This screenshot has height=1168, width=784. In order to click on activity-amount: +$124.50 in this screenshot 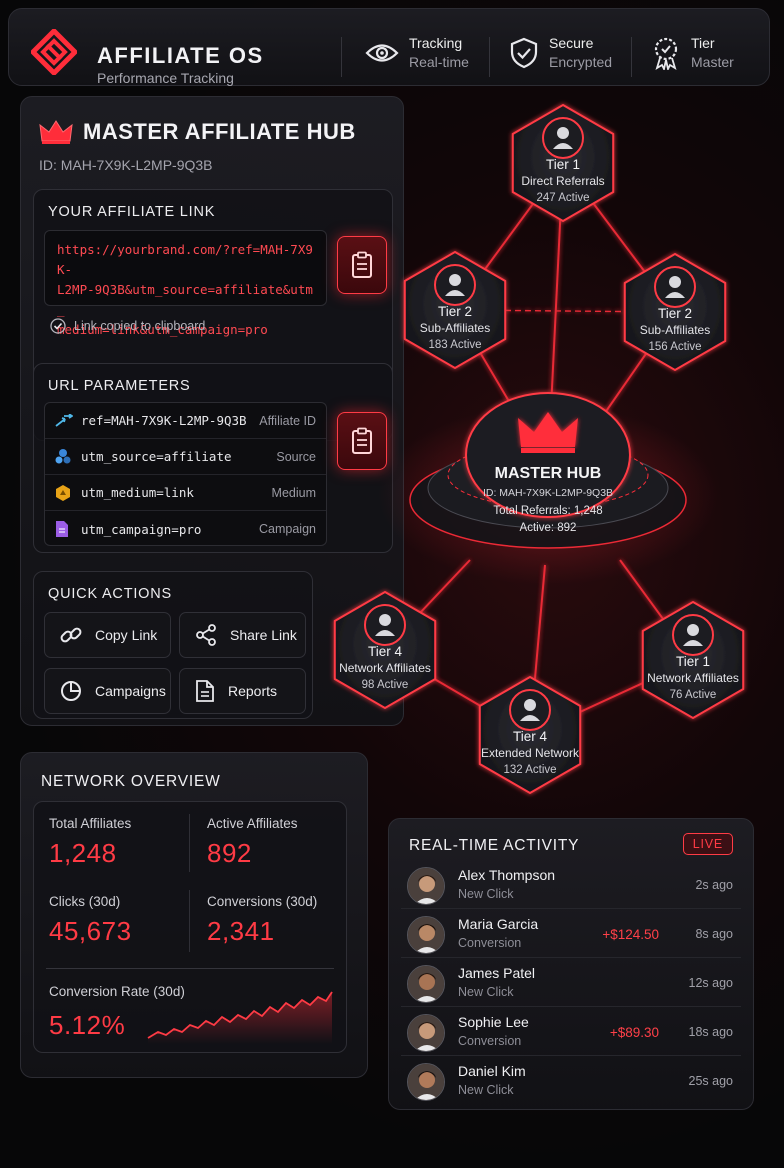, I will do `click(630, 934)`.